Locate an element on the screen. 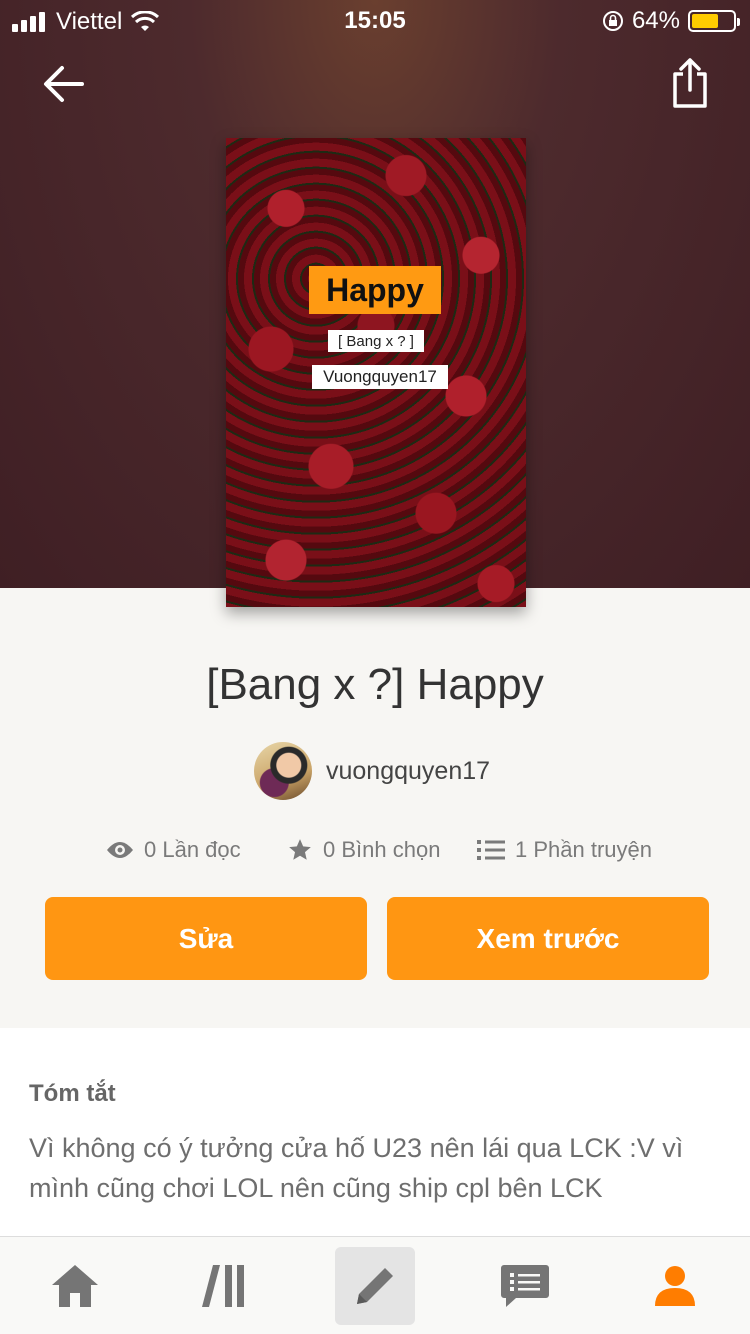 This screenshot has height=1334, width=750. cover-author: Vuongquyen17 is located at coordinates (380, 377).